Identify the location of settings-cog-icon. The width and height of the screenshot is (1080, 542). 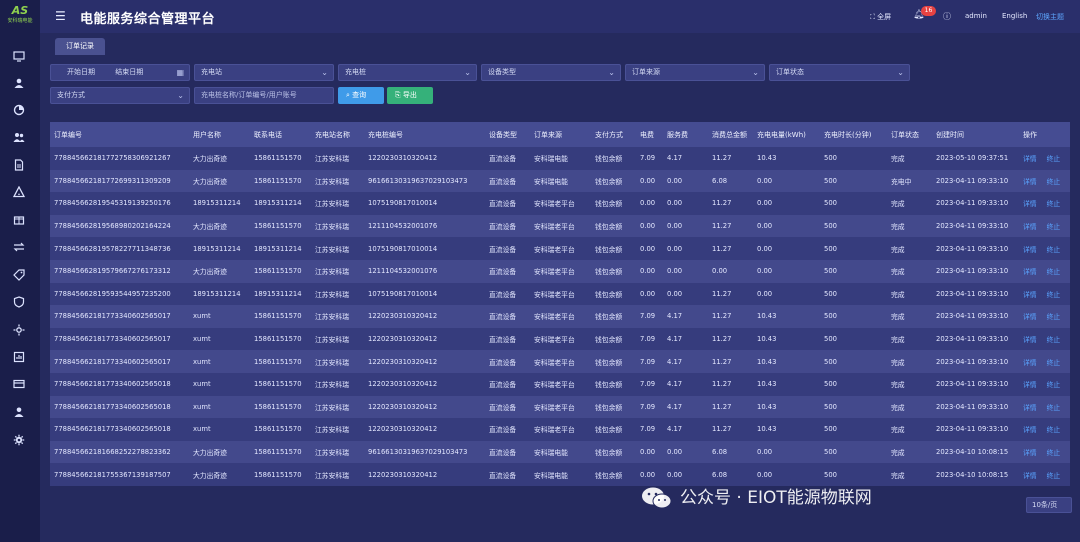
(19, 331).